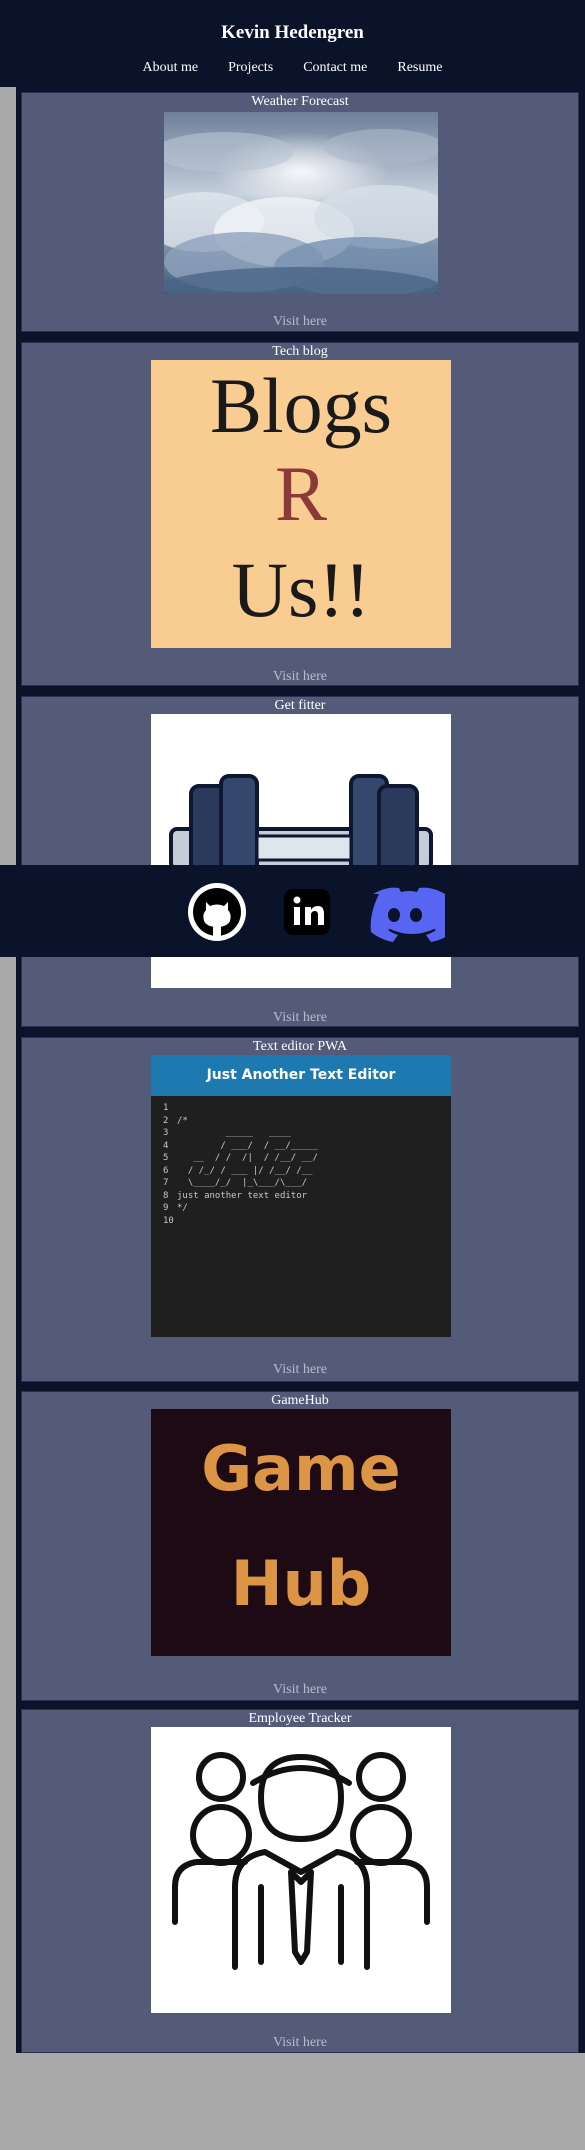 Image resolution: width=585 pixels, height=2150 pixels. I want to click on discord-icon, so click(409, 912).